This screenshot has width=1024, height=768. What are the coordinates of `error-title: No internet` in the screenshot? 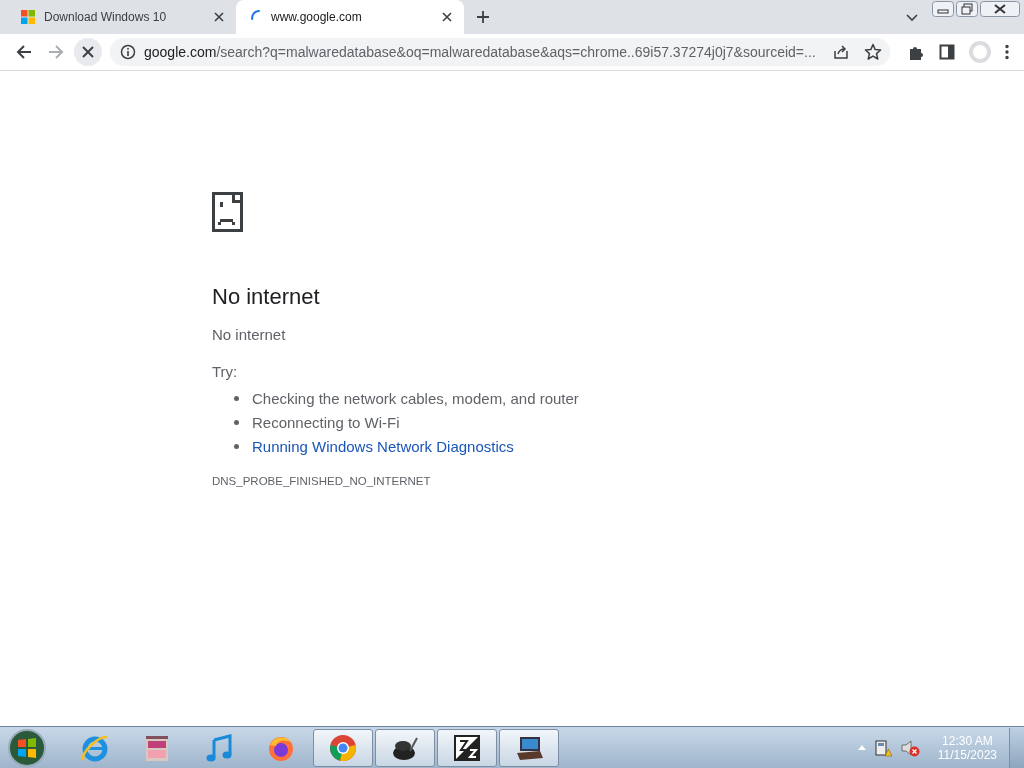 It's located at (266, 297).